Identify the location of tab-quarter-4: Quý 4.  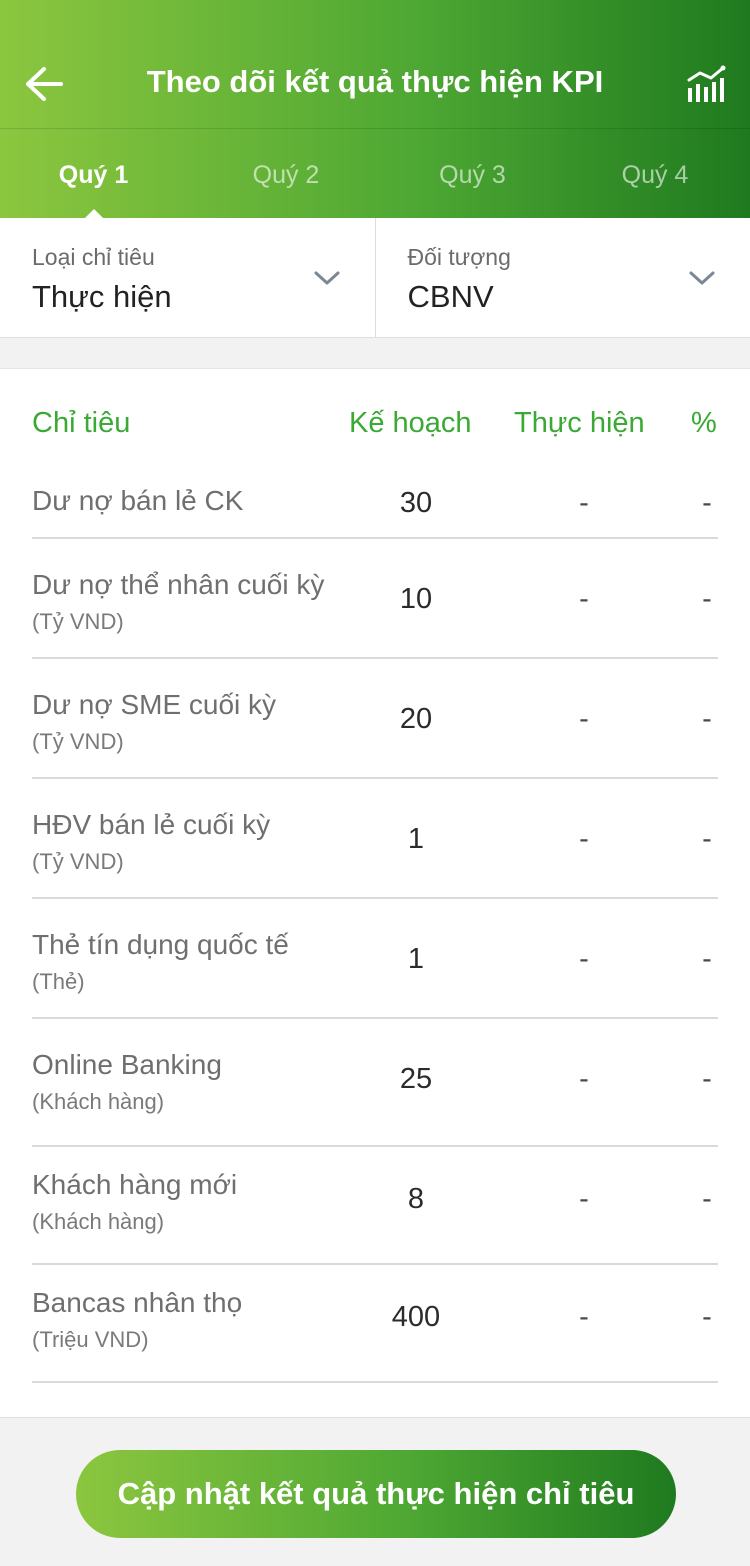
(655, 173).